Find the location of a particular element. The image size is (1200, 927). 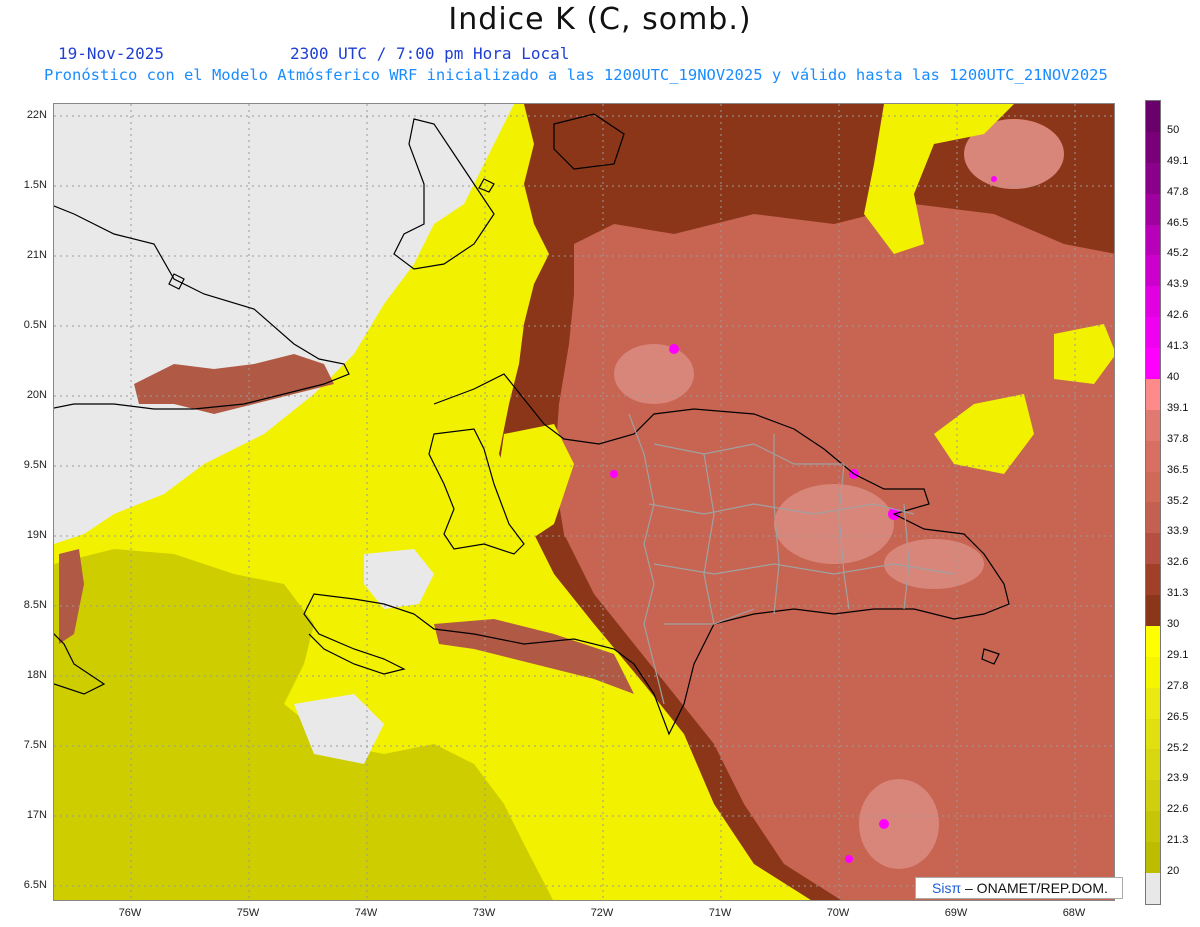

colorbar-label: 27.8 is located at coordinates (1178, 685).